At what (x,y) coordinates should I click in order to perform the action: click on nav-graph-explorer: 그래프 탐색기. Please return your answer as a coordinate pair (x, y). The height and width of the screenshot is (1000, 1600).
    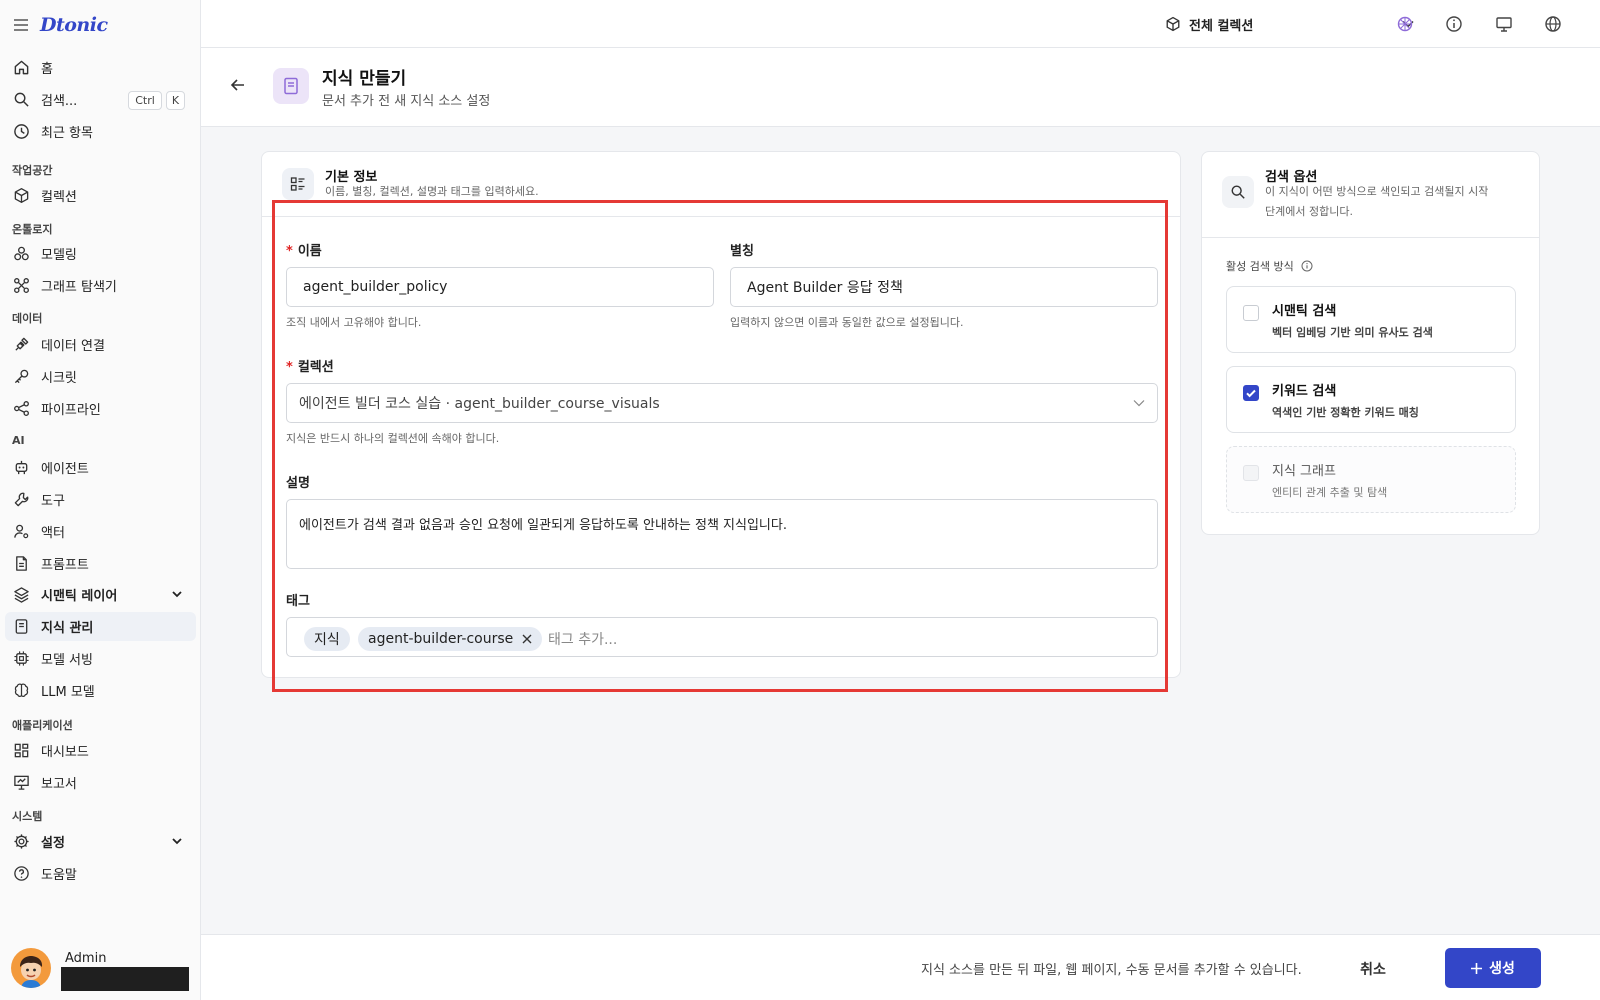
    Looking at the image, I should click on (100, 285).